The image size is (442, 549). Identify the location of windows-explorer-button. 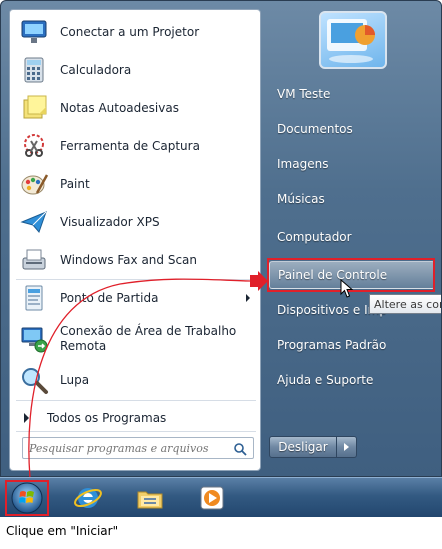
(150, 498).